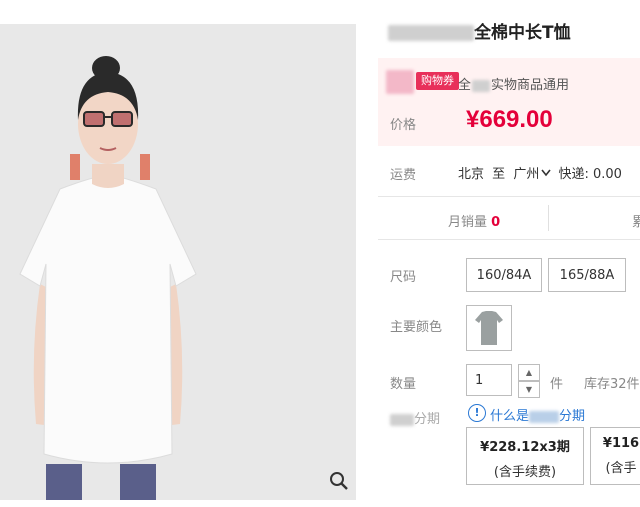 Image resolution: width=640 pixels, height=507 pixels. I want to click on installment-help-link: 什么是 分期, so click(537, 414).